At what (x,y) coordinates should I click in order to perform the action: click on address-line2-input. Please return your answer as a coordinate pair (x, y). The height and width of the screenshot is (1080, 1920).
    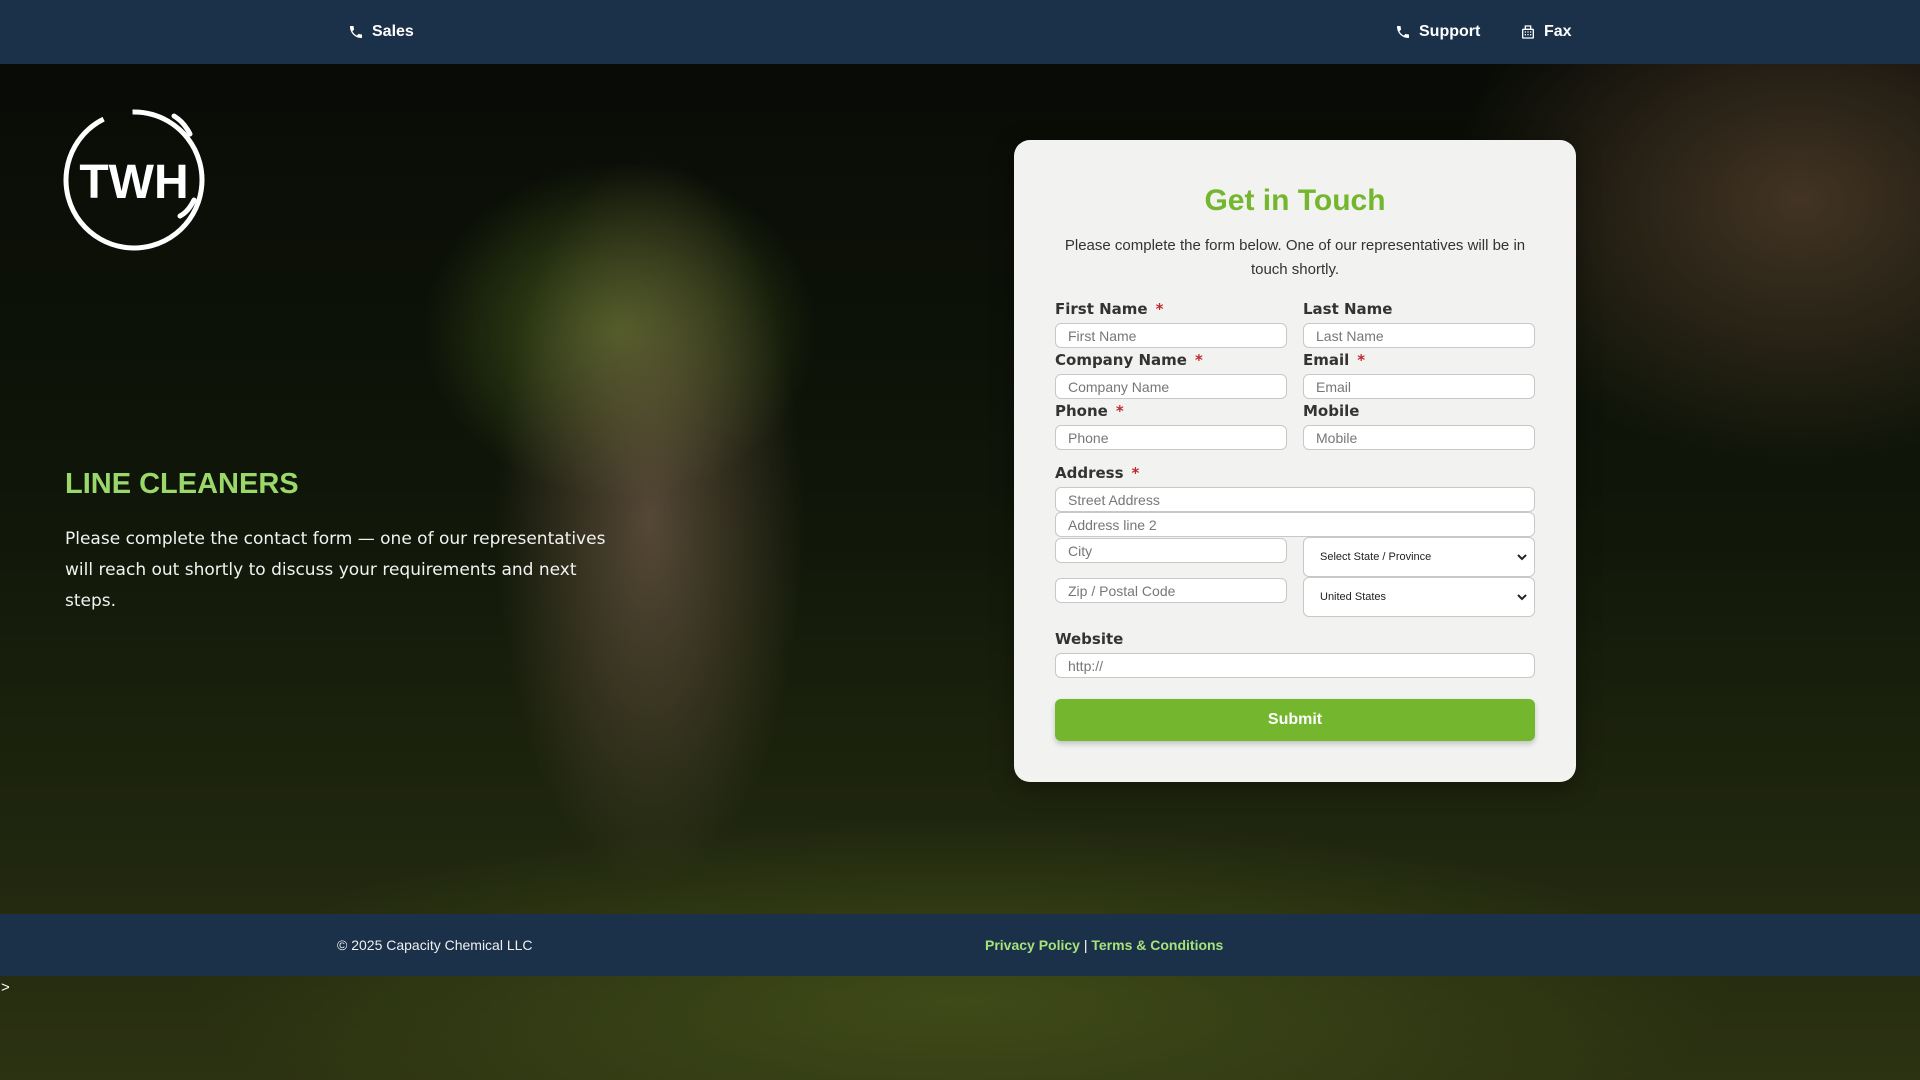
    Looking at the image, I should click on (1295, 524).